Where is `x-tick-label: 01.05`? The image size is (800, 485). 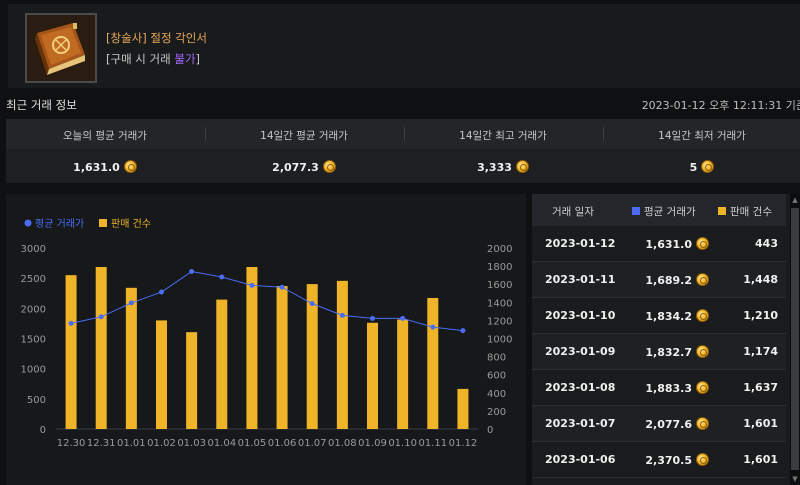 x-tick-label: 01.05 is located at coordinates (252, 443).